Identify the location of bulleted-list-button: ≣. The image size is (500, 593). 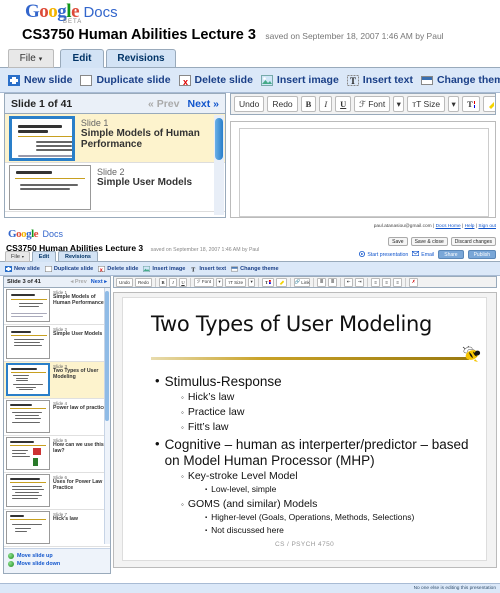
(322, 282).